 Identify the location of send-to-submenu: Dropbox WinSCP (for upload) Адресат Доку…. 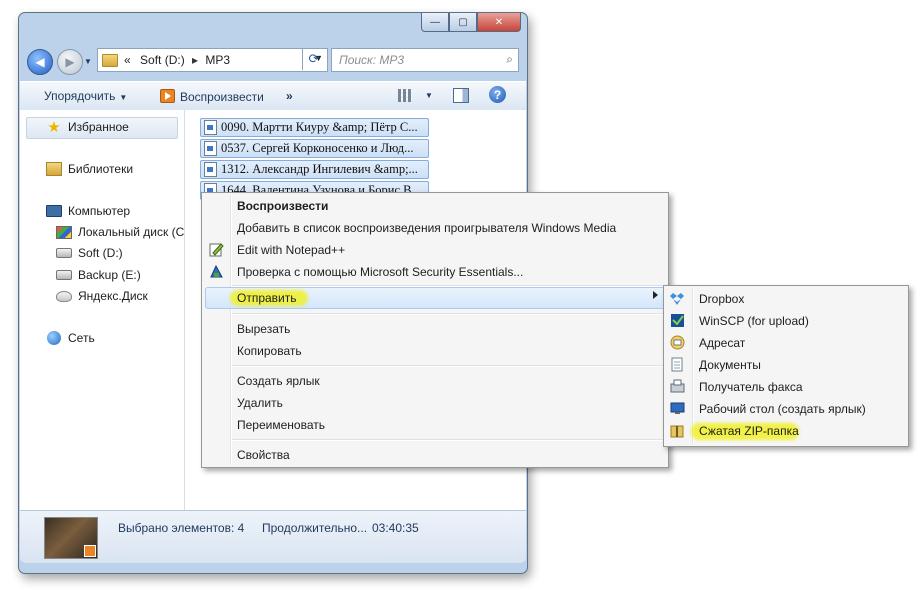
(786, 366).